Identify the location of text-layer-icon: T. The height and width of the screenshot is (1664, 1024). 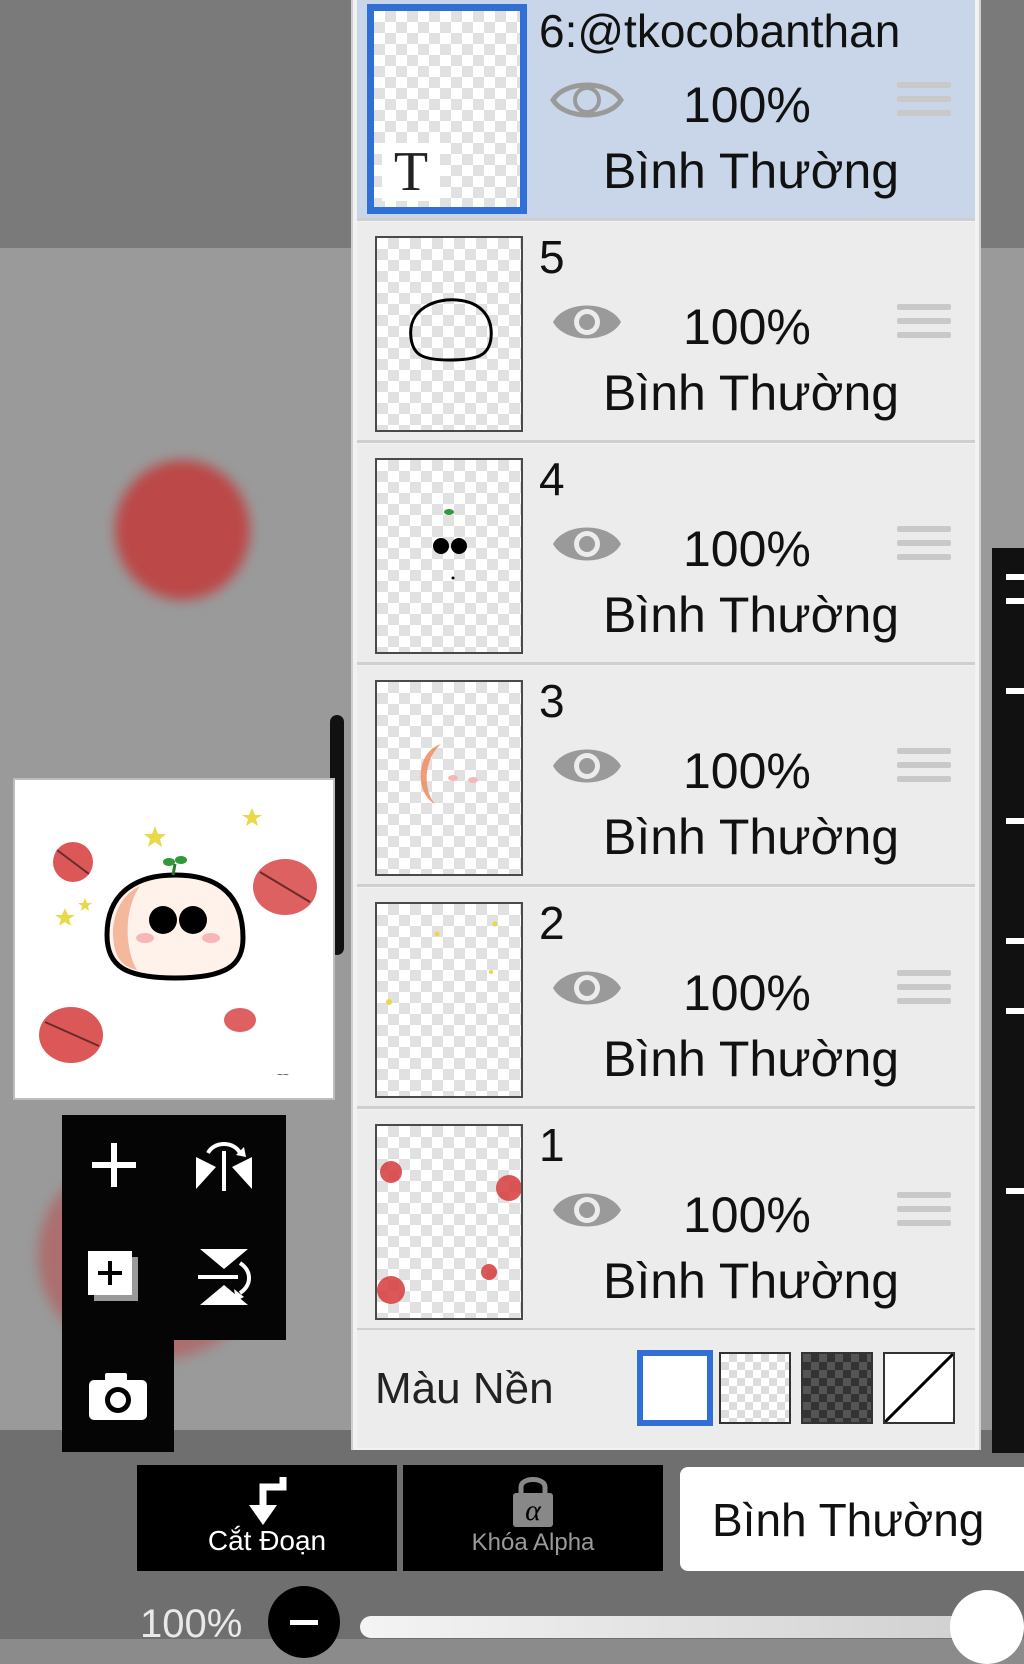
(411, 172).